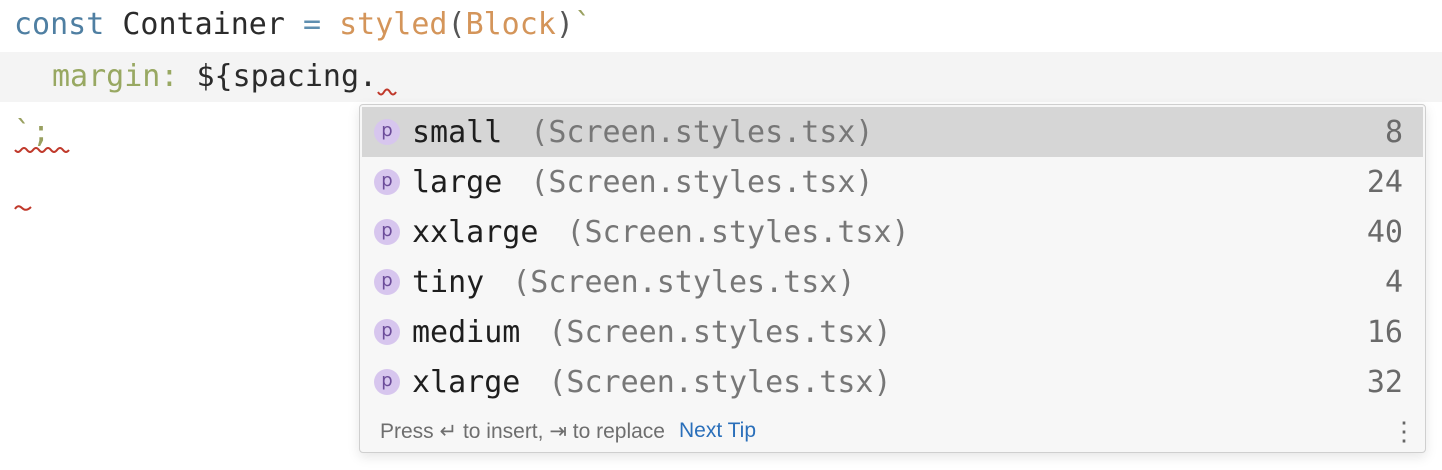 Image resolution: width=1442 pixels, height=470 pixels. I want to click on completion-item-value: 32, so click(1384, 382).